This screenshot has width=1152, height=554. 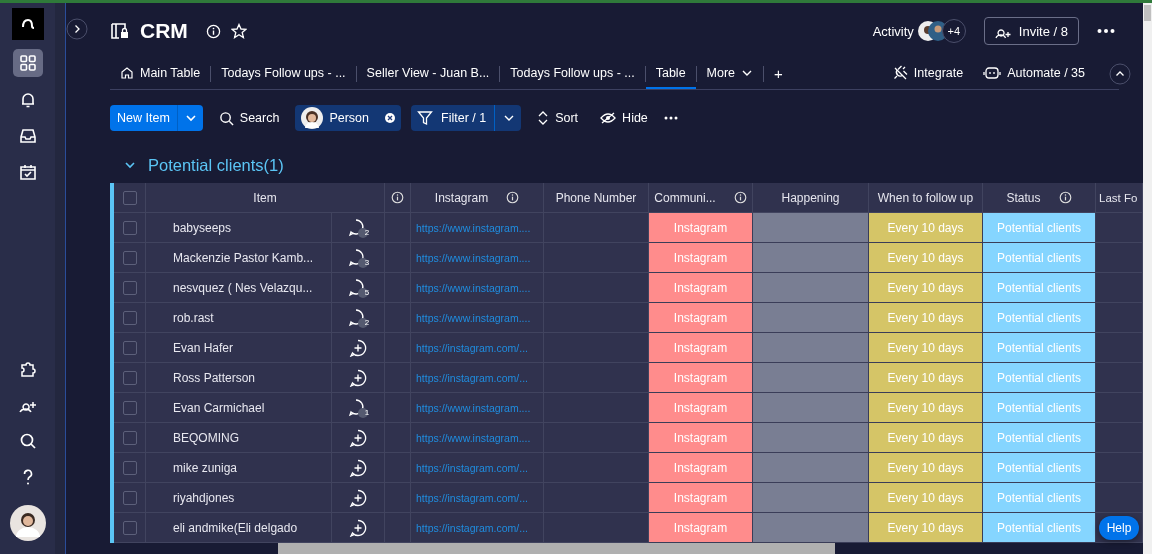 I want to click on person-filter-chip: Person, so click(x=348, y=118).